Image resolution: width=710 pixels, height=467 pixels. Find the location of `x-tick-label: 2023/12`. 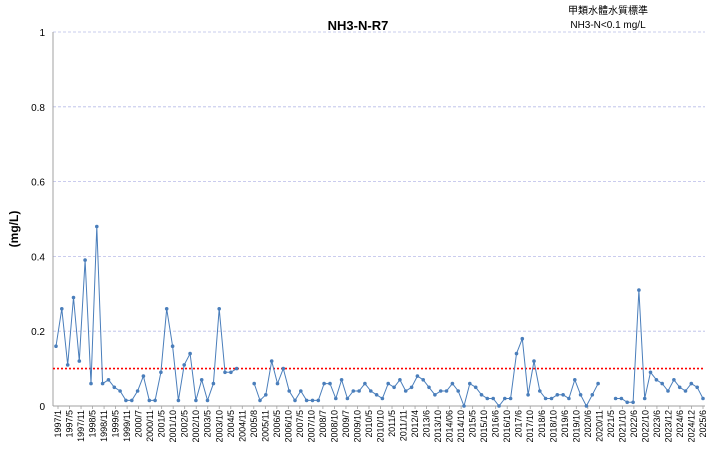

x-tick-label: 2023/12 is located at coordinates (668, 426).